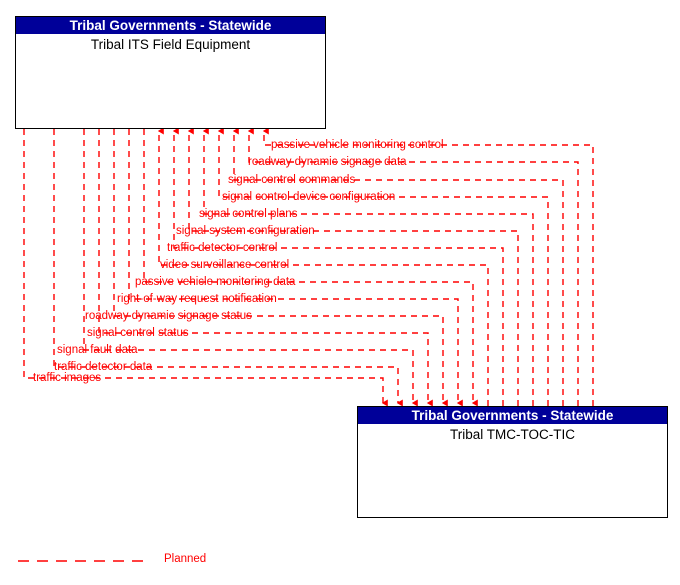  What do you see at coordinates (185, 559) in the screenshot?
I see `legend-item-planned-label: Planned` at bounding box center [185, 559].